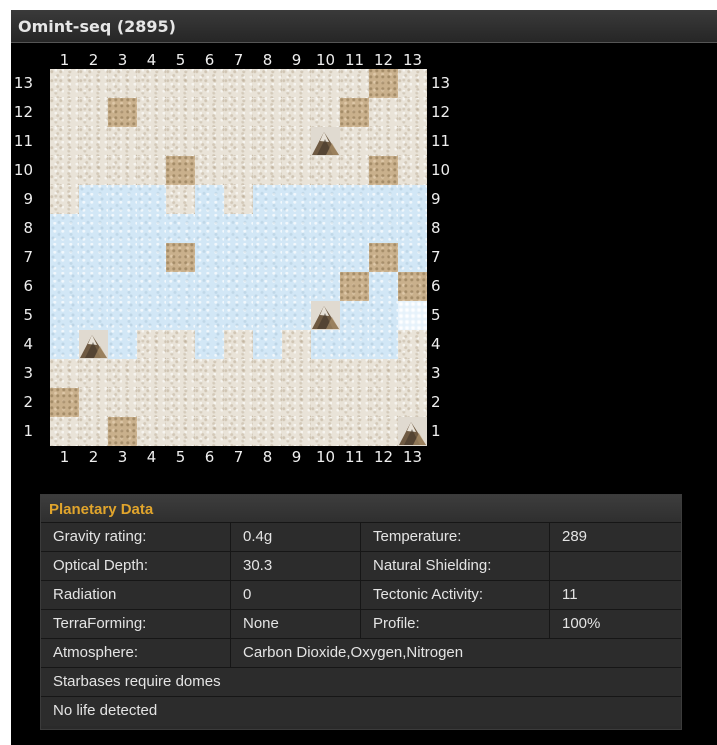 The width and height of the screenshot is (717, 745). Describe the element at coordinates (23, 141) in the screenshot. I see `row-label-left: 11` at that location.